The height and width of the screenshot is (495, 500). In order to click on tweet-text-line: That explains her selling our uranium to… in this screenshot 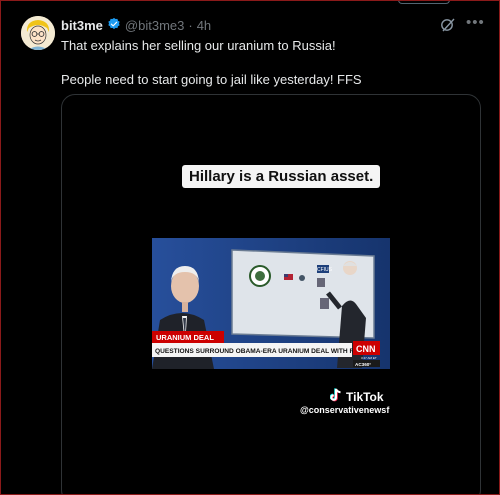, I will do `click(198, 45)`.